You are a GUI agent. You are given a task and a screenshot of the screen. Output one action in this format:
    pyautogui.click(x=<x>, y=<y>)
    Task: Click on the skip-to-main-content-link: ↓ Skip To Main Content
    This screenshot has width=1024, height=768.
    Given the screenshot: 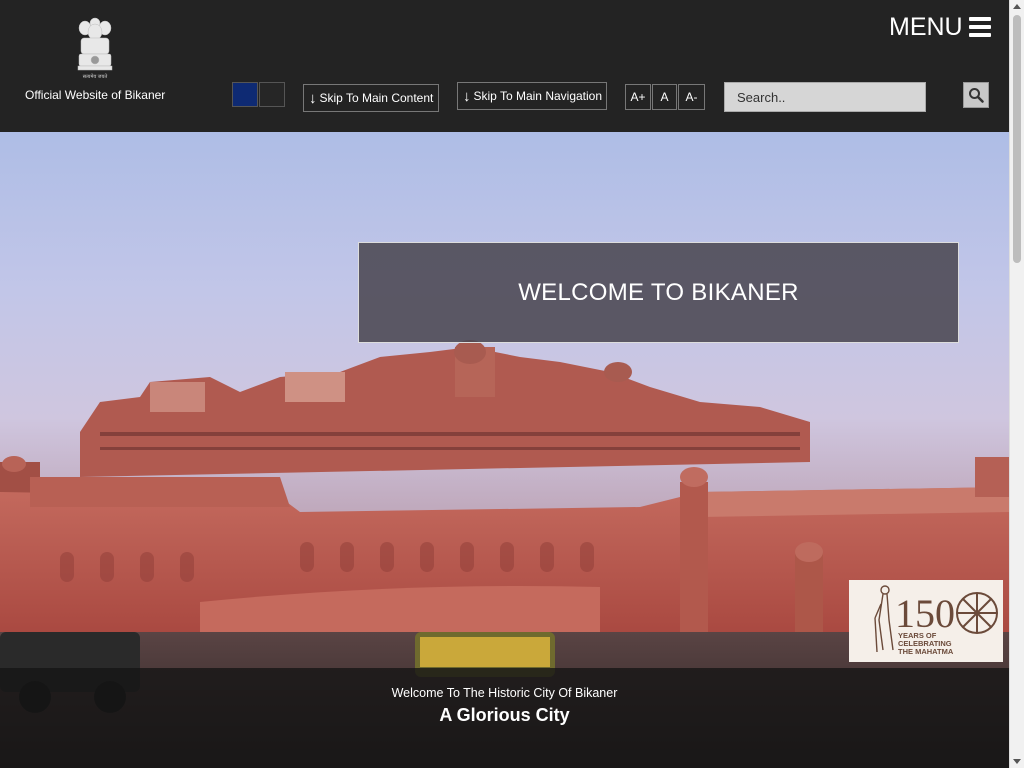 What is the action you would take?
    pyautogui.click(x=371, y=98)
    